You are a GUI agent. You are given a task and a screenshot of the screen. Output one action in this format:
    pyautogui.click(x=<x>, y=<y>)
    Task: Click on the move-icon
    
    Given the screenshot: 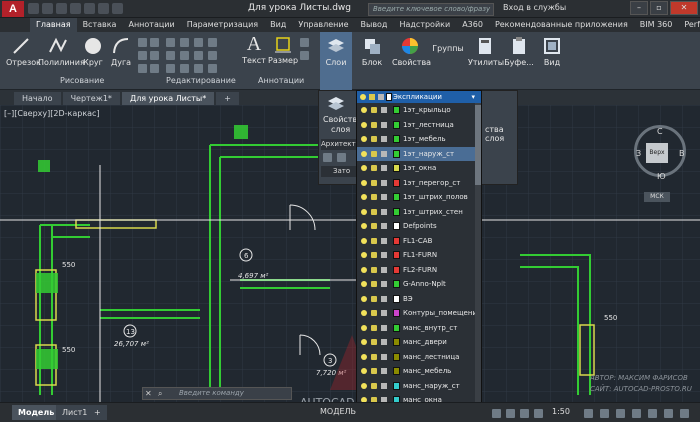 What is the action you would take?
    pyautogui.click(x=170, y=42)
    